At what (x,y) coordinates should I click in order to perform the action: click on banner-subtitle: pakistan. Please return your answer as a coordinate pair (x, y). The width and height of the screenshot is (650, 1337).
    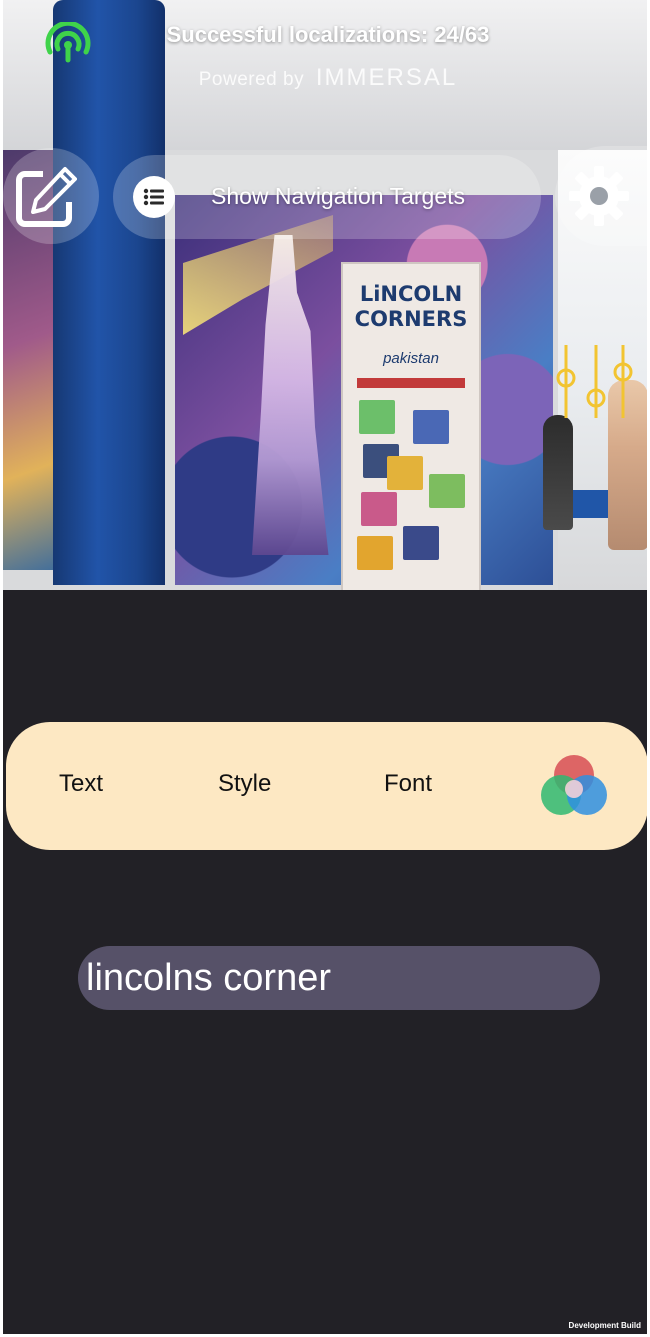
    Looking at the image, I should click on (411, 358).